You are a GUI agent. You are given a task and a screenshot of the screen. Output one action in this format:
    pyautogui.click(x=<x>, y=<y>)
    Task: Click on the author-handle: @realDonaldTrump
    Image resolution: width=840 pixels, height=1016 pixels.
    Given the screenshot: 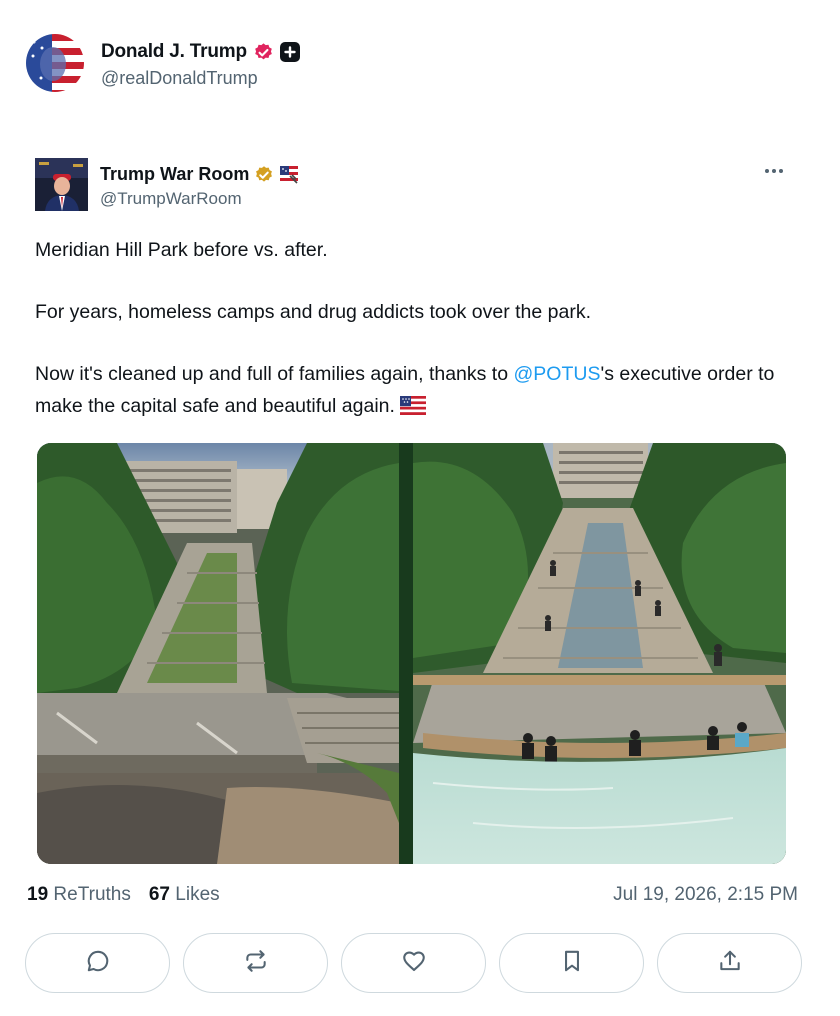 What is the action you would take?
    pyautogui.click(x=200, y=78)
    